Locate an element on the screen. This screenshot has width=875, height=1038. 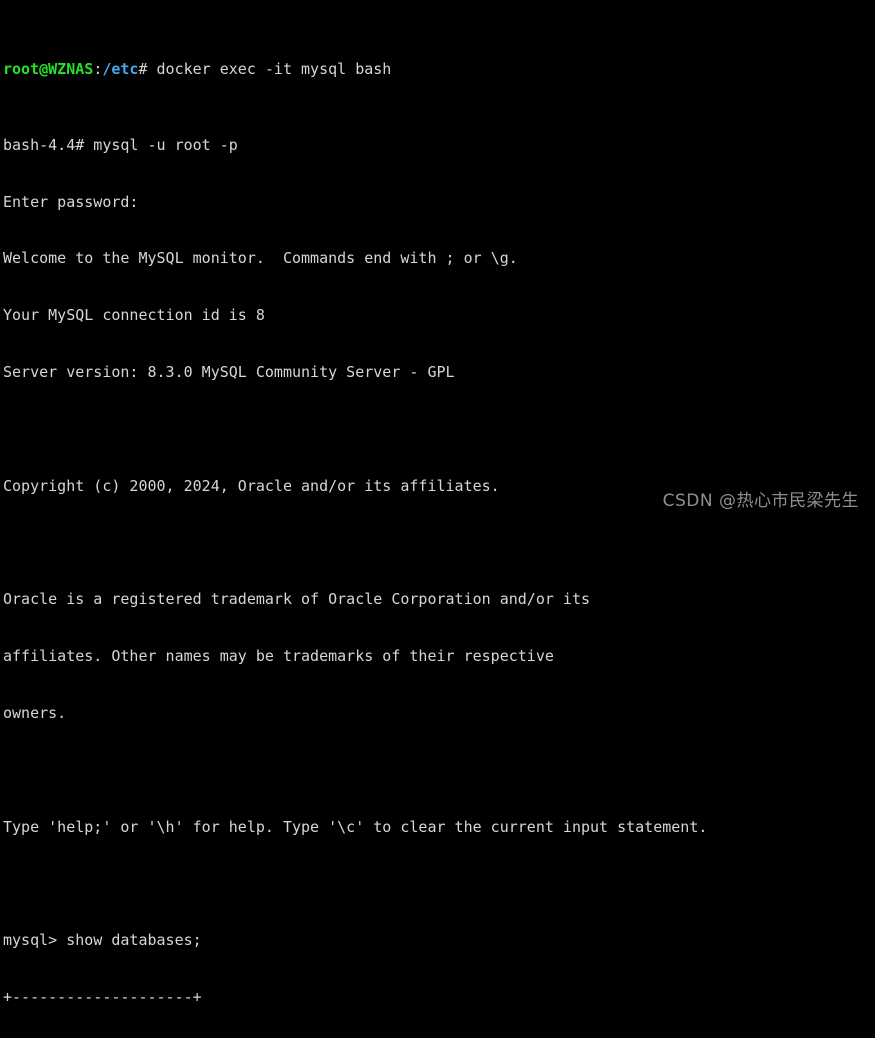
output-line: bash-4.4# mysql -u root -p is located at coordinates (120, 144).